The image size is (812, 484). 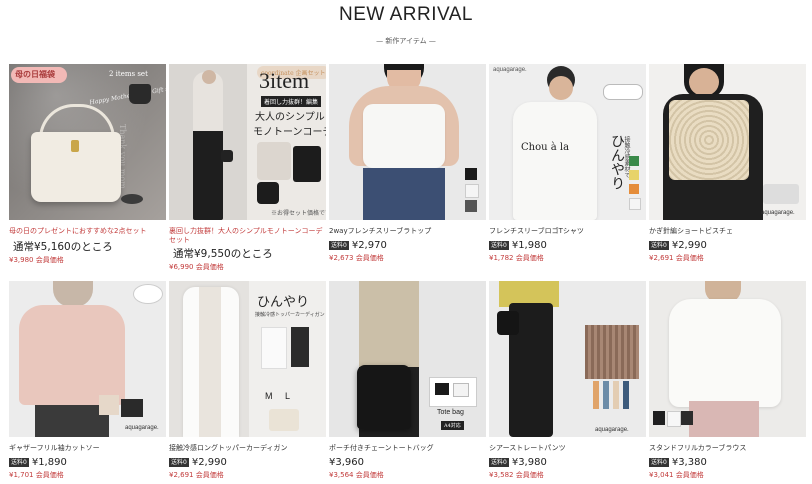 I want to click on a4-label: A4対応, so click(x=452, y=425).